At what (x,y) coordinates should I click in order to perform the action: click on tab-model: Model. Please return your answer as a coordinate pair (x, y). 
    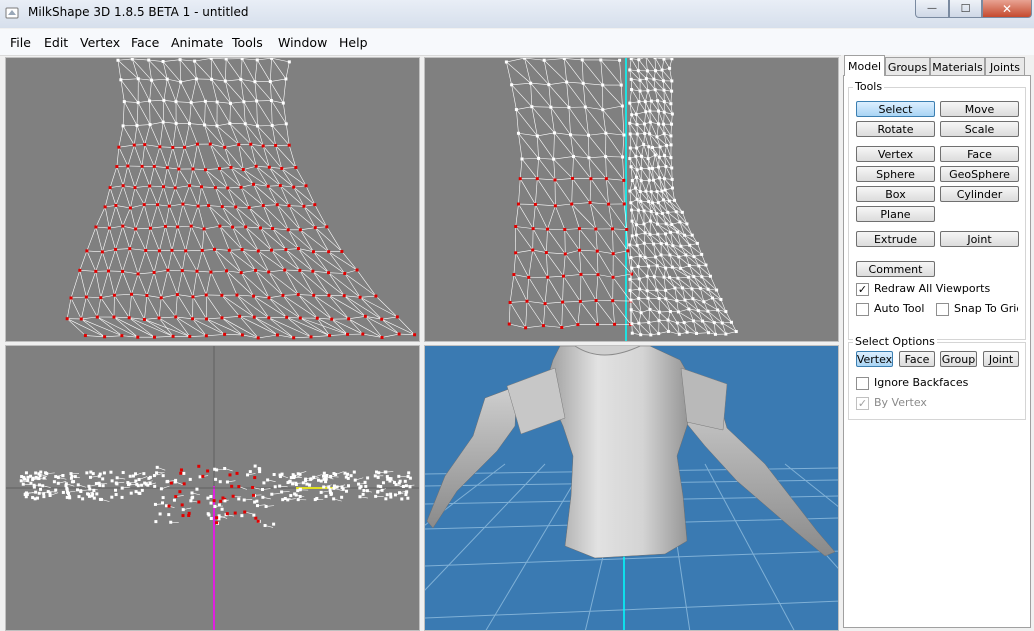
    Looking at the image, I should click on (864, 65).